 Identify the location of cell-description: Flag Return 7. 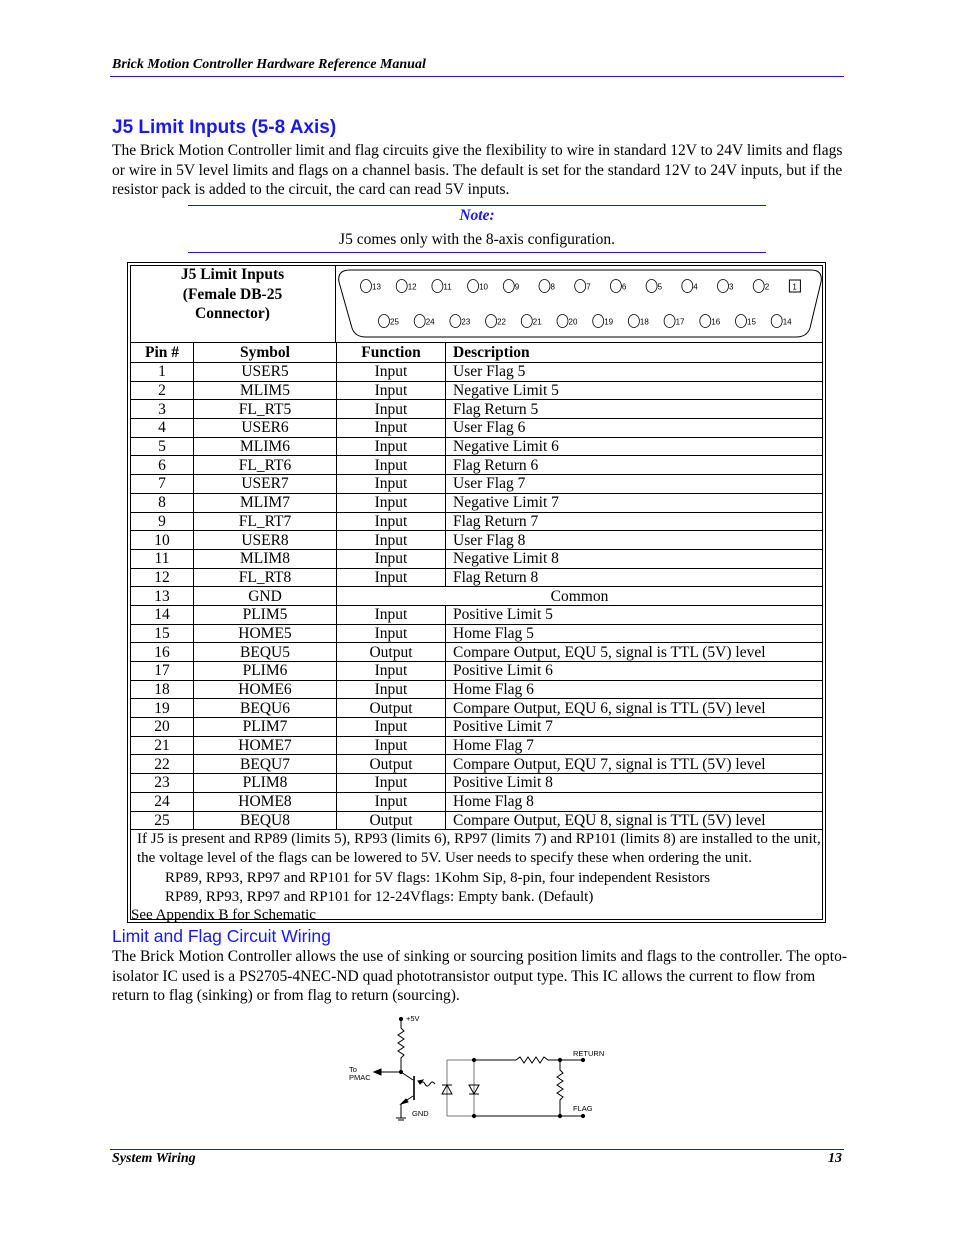
(634, 521).